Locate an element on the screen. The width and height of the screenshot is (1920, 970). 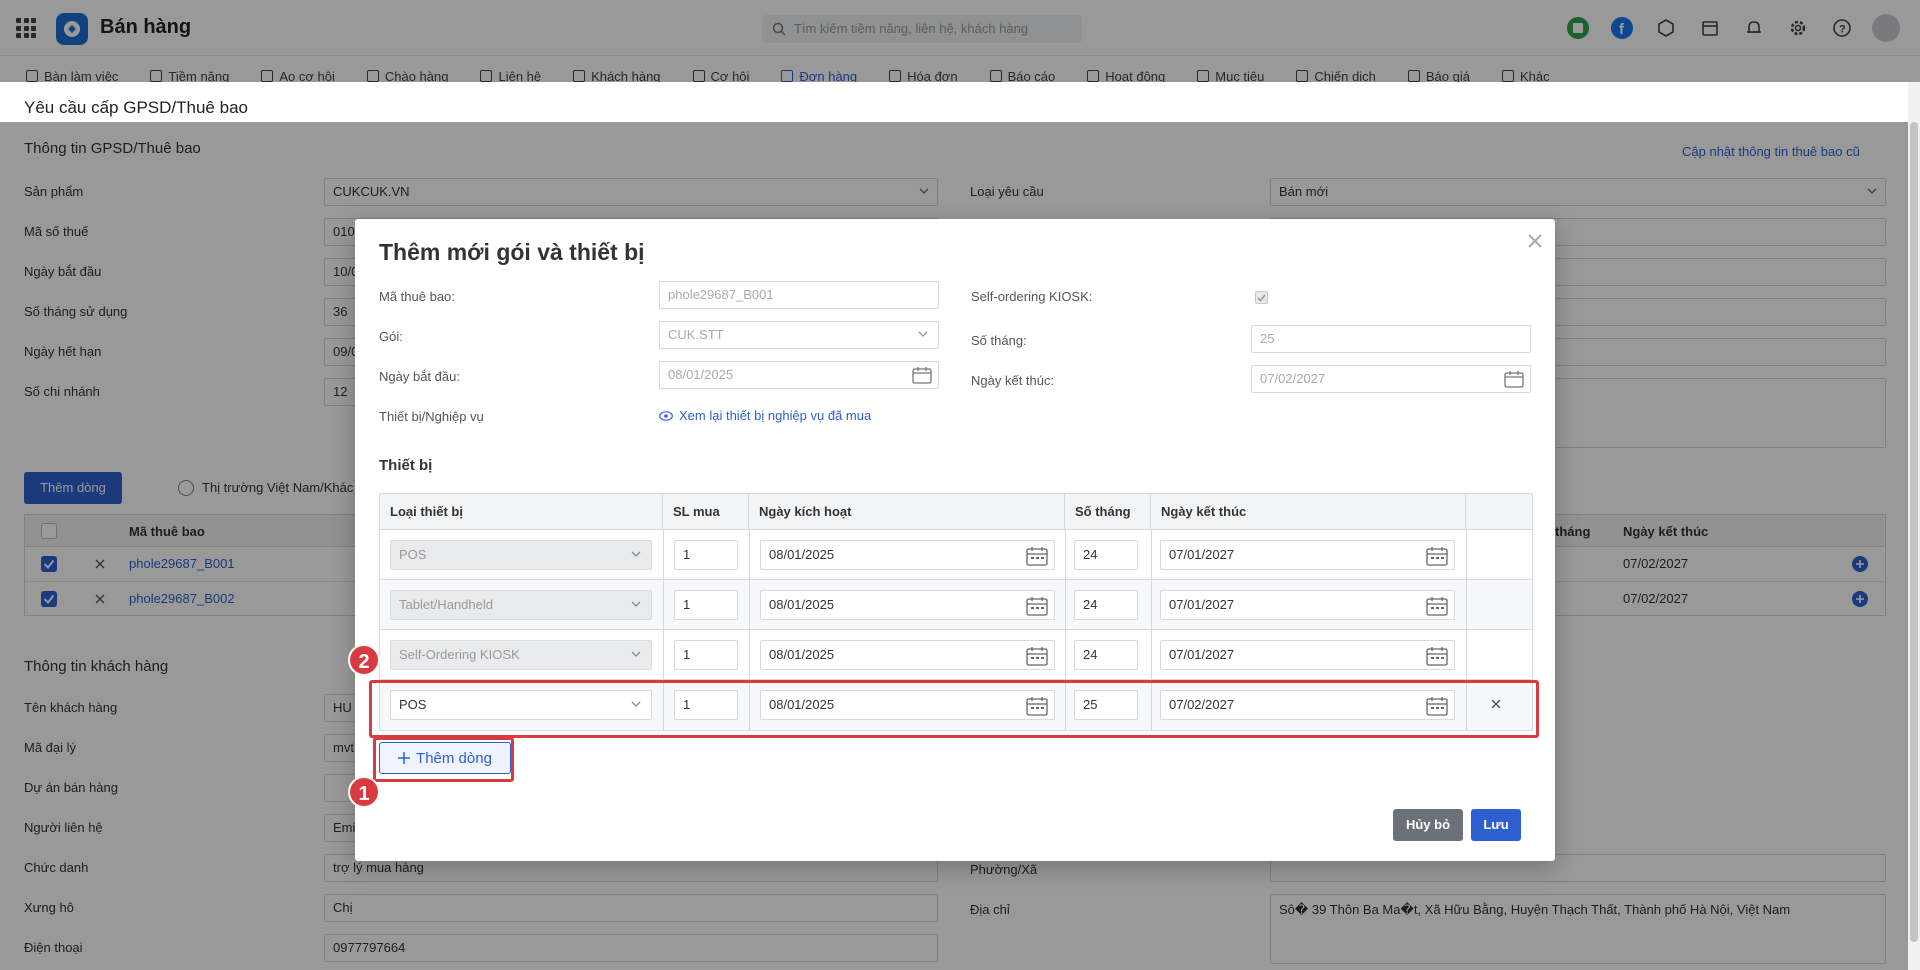
col-device-type: Loại thiết bị is located at coordinates (521, 512).